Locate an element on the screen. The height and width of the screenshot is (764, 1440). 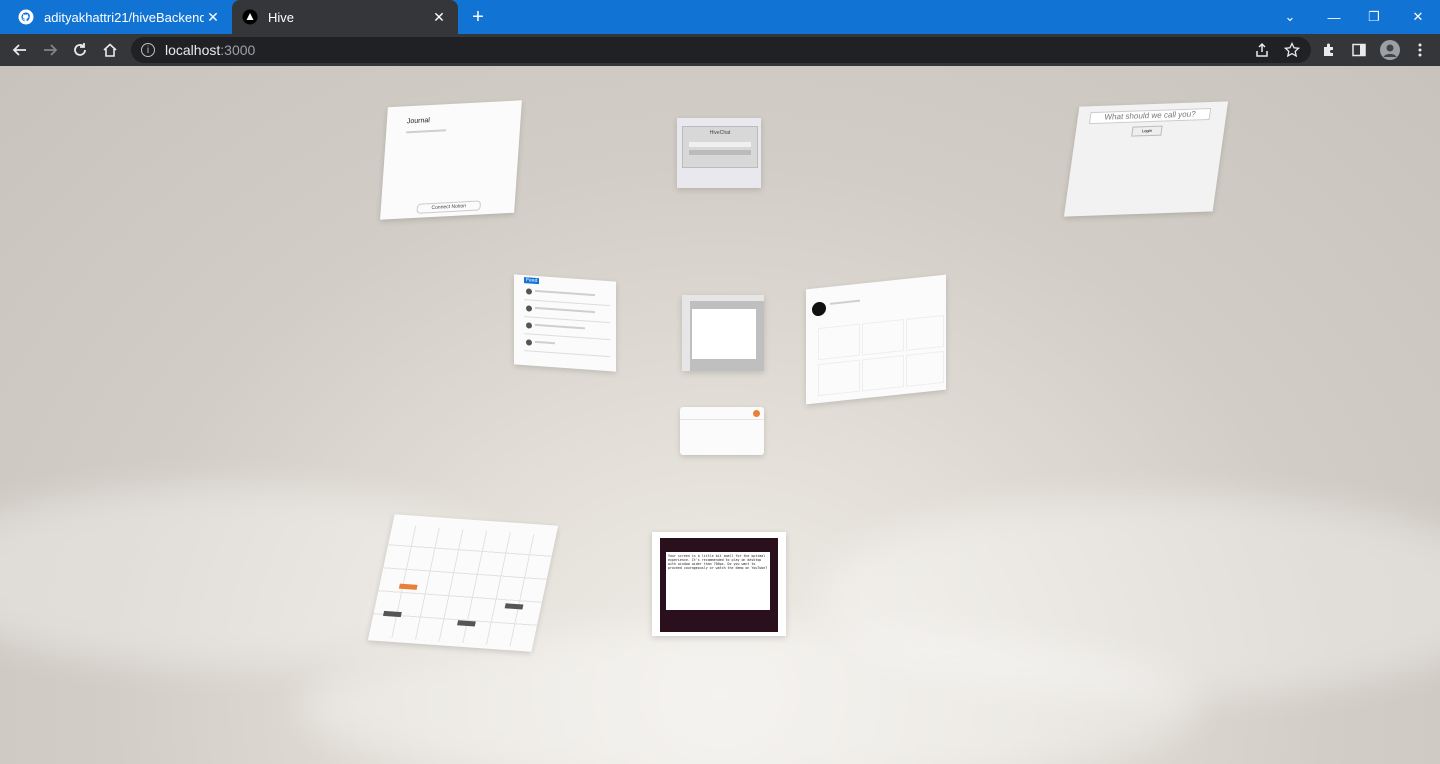
forward-icon is located at coordinates (50, 50).